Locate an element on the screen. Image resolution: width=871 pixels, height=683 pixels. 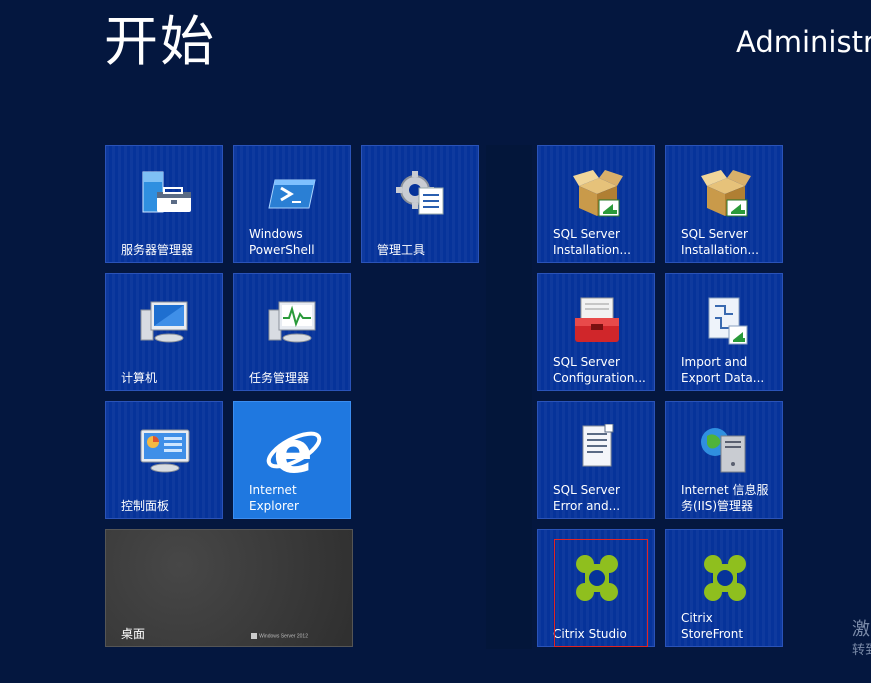
tile-citrix-studio: Citrix Studio is located at coordinates (596, 588).